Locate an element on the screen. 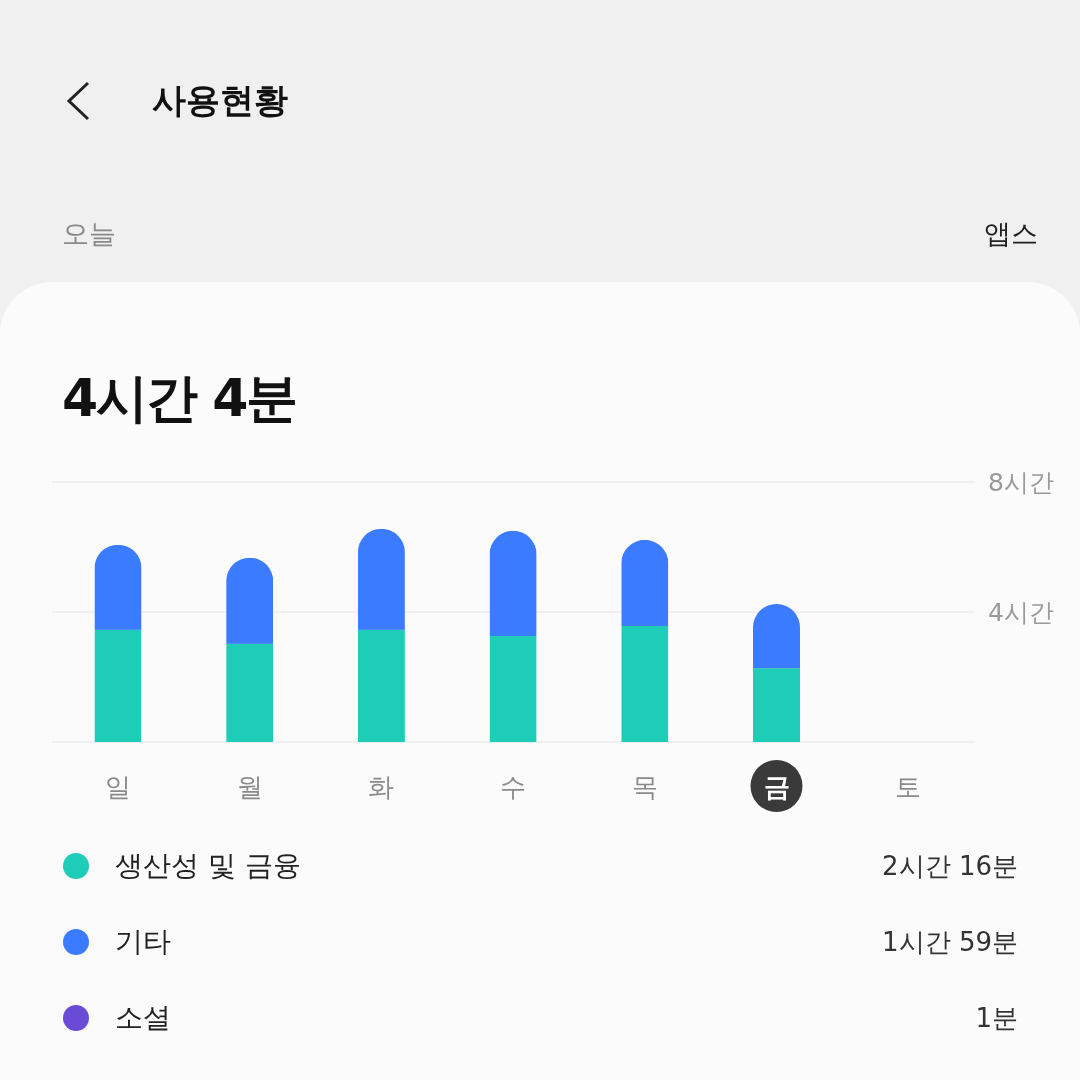 The image size is (1080, 1080). category-name: 생산성 및 금융 is located at coordinates (208, 866).